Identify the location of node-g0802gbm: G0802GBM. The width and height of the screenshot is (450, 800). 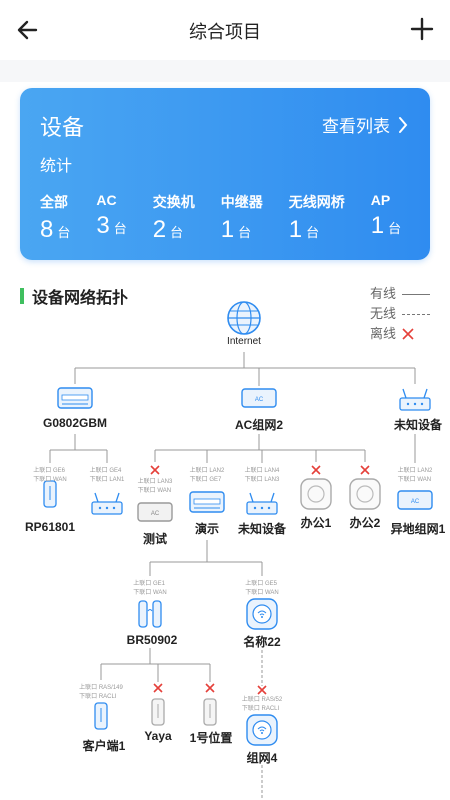
(75, 423).